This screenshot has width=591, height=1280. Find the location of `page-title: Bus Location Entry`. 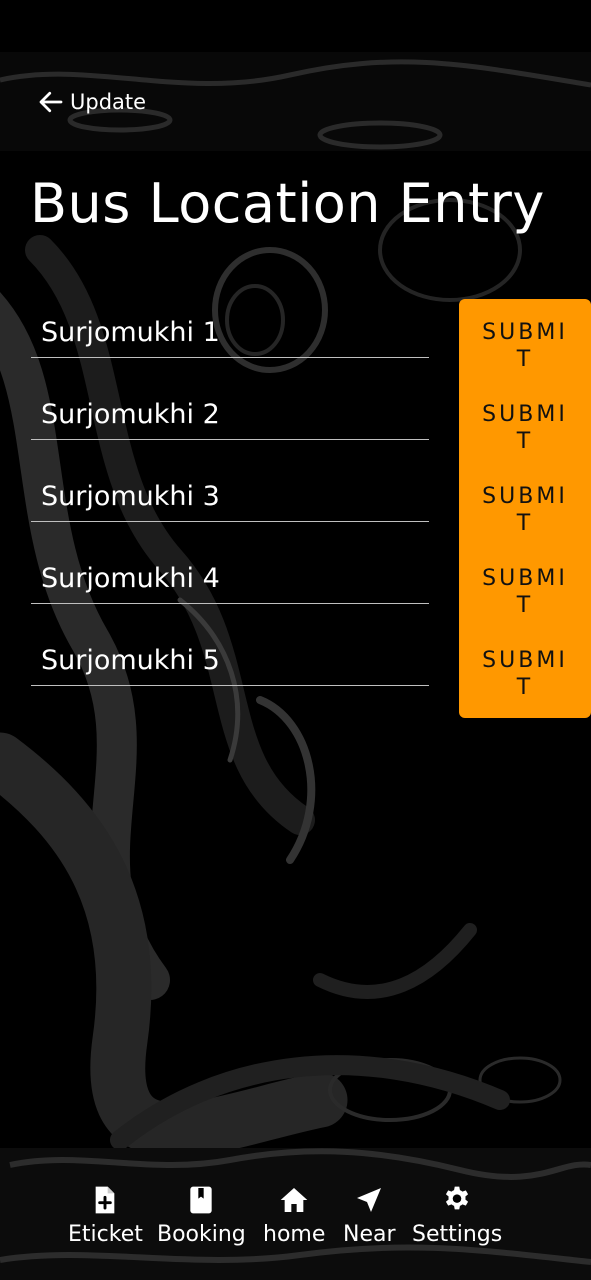

page-title: Bus Location Entry is located at coordinates (287, 203).